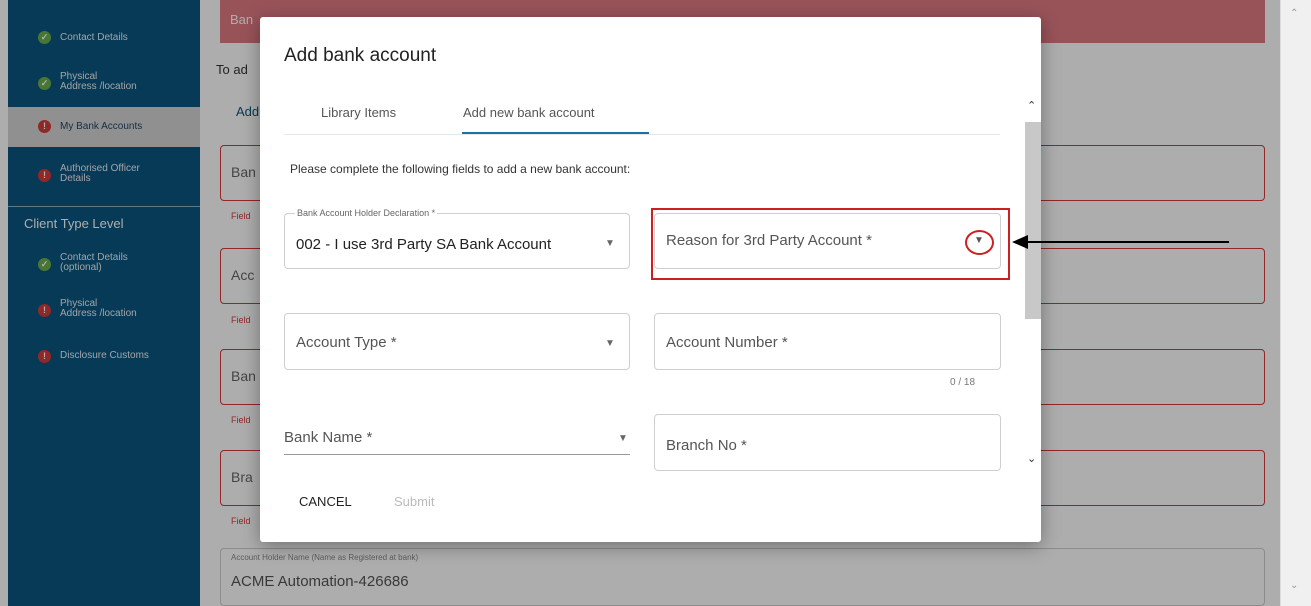 This screenshot has width=1311, height=606. I want to click on holder-declaration-caption: Bank Account Holder Declaration *, so click(366, 213).